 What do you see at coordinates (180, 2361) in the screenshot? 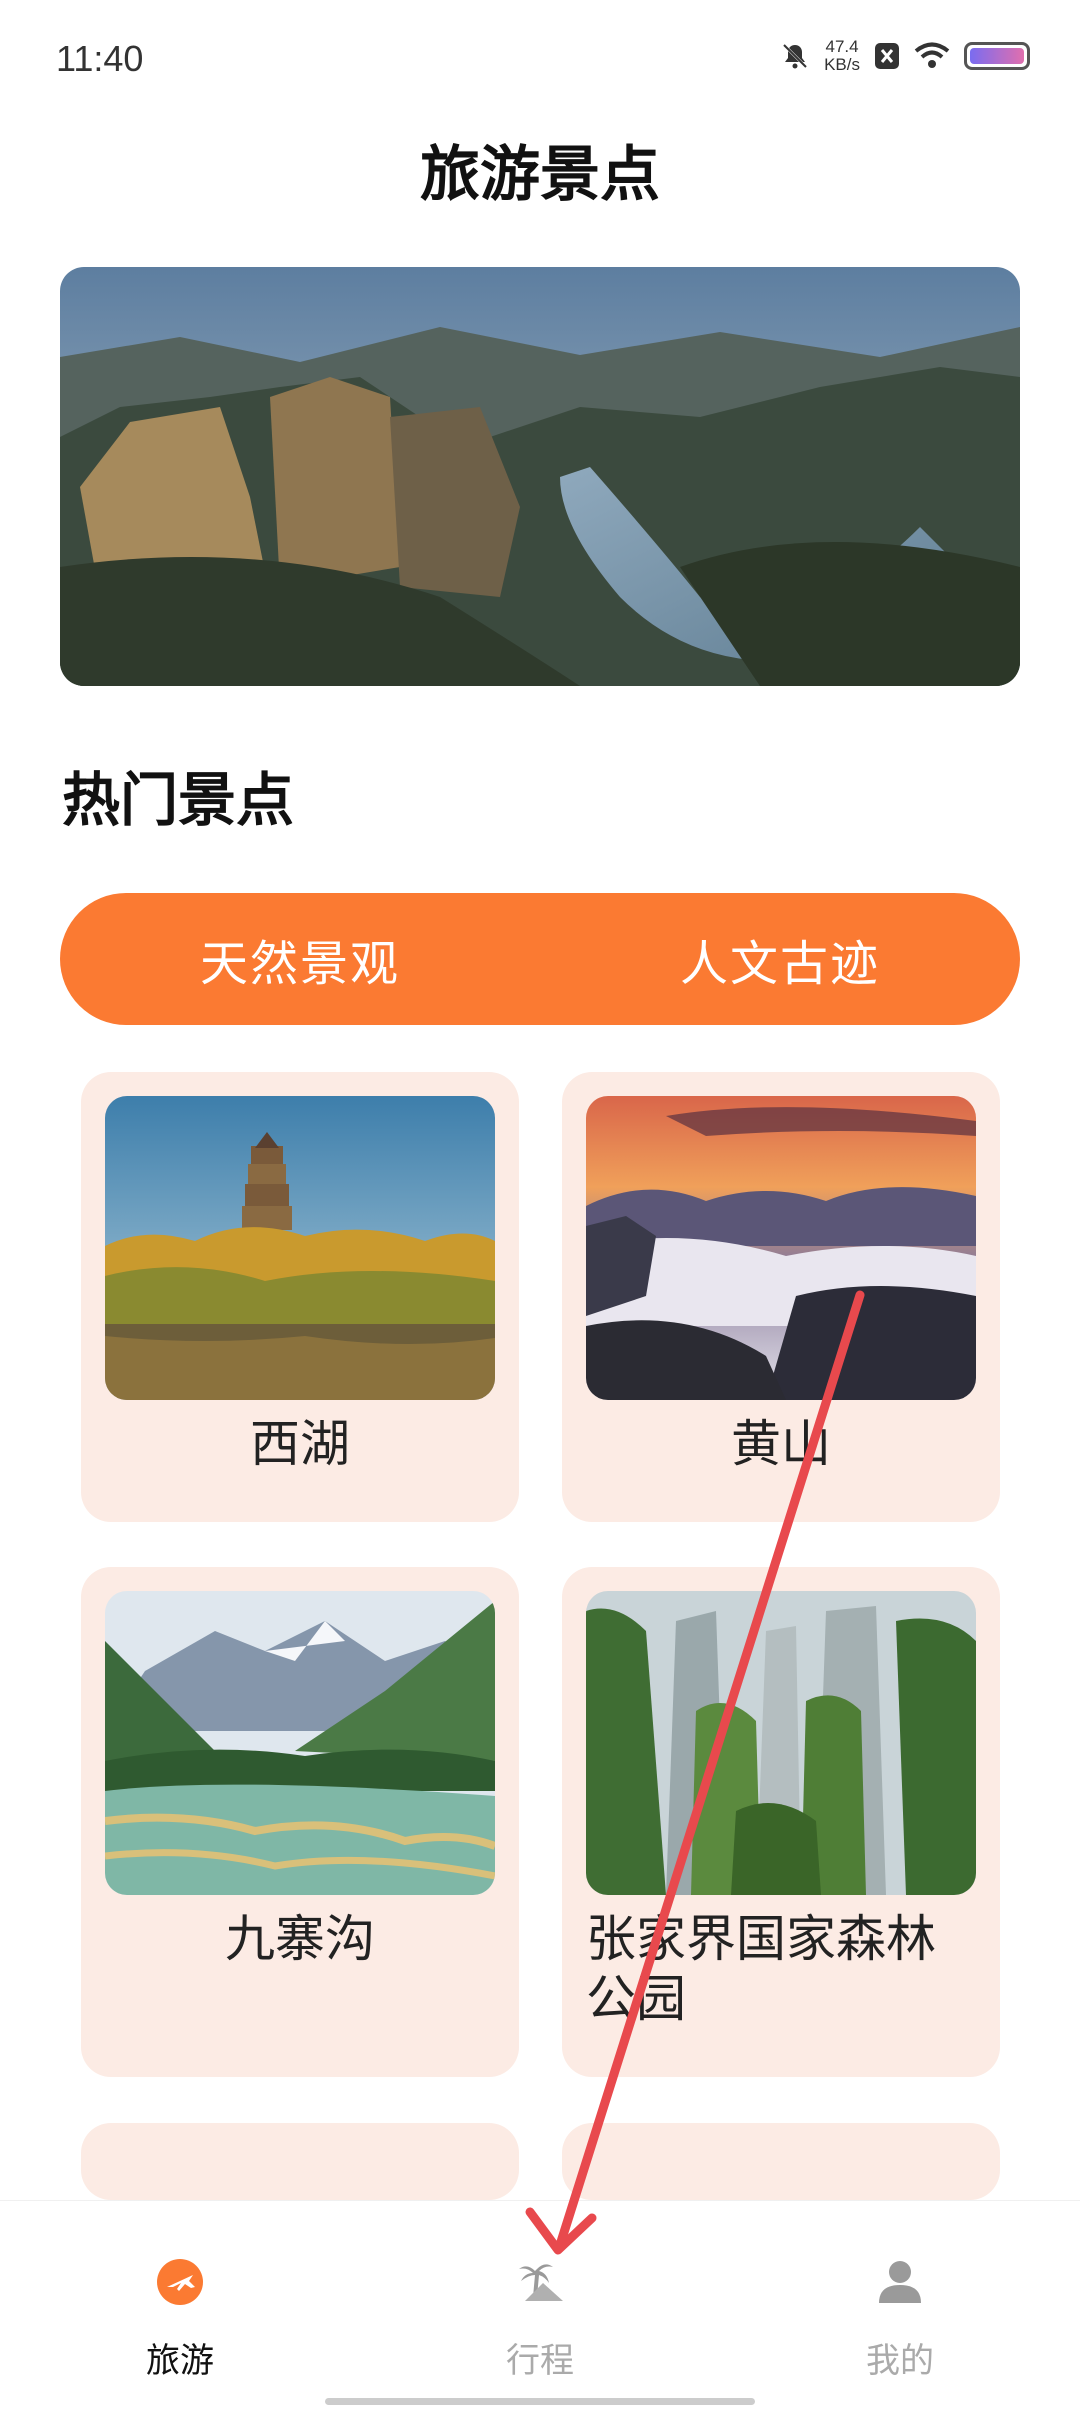
I see `nav-label-travel: 旅游` at bounding box center [180, 2361].